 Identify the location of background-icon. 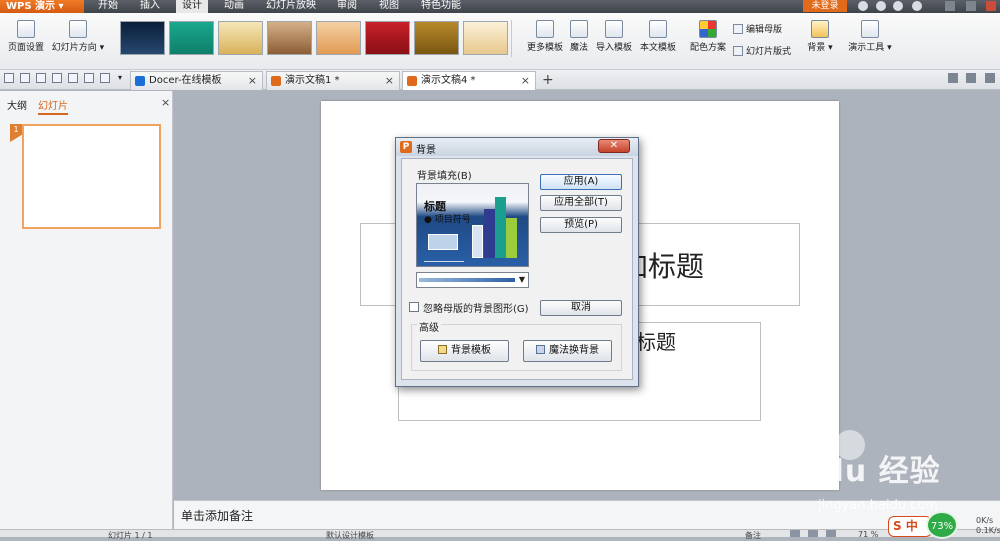
(820, 29).